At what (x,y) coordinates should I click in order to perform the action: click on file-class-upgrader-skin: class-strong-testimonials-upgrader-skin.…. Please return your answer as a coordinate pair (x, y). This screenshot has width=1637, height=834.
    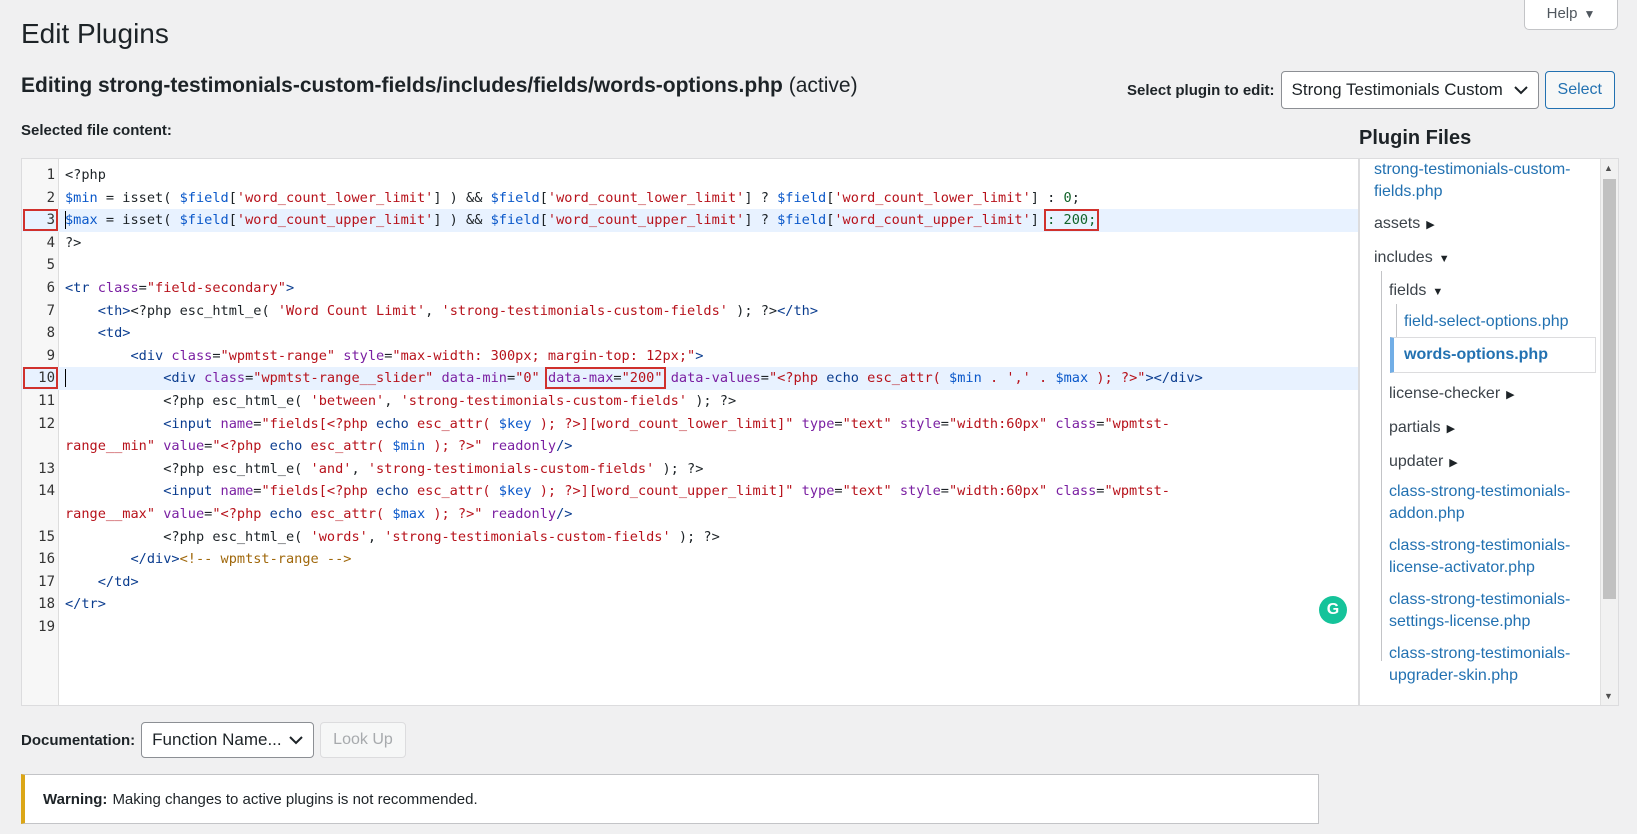
    Looking at the image, I should click on (1479, 665).